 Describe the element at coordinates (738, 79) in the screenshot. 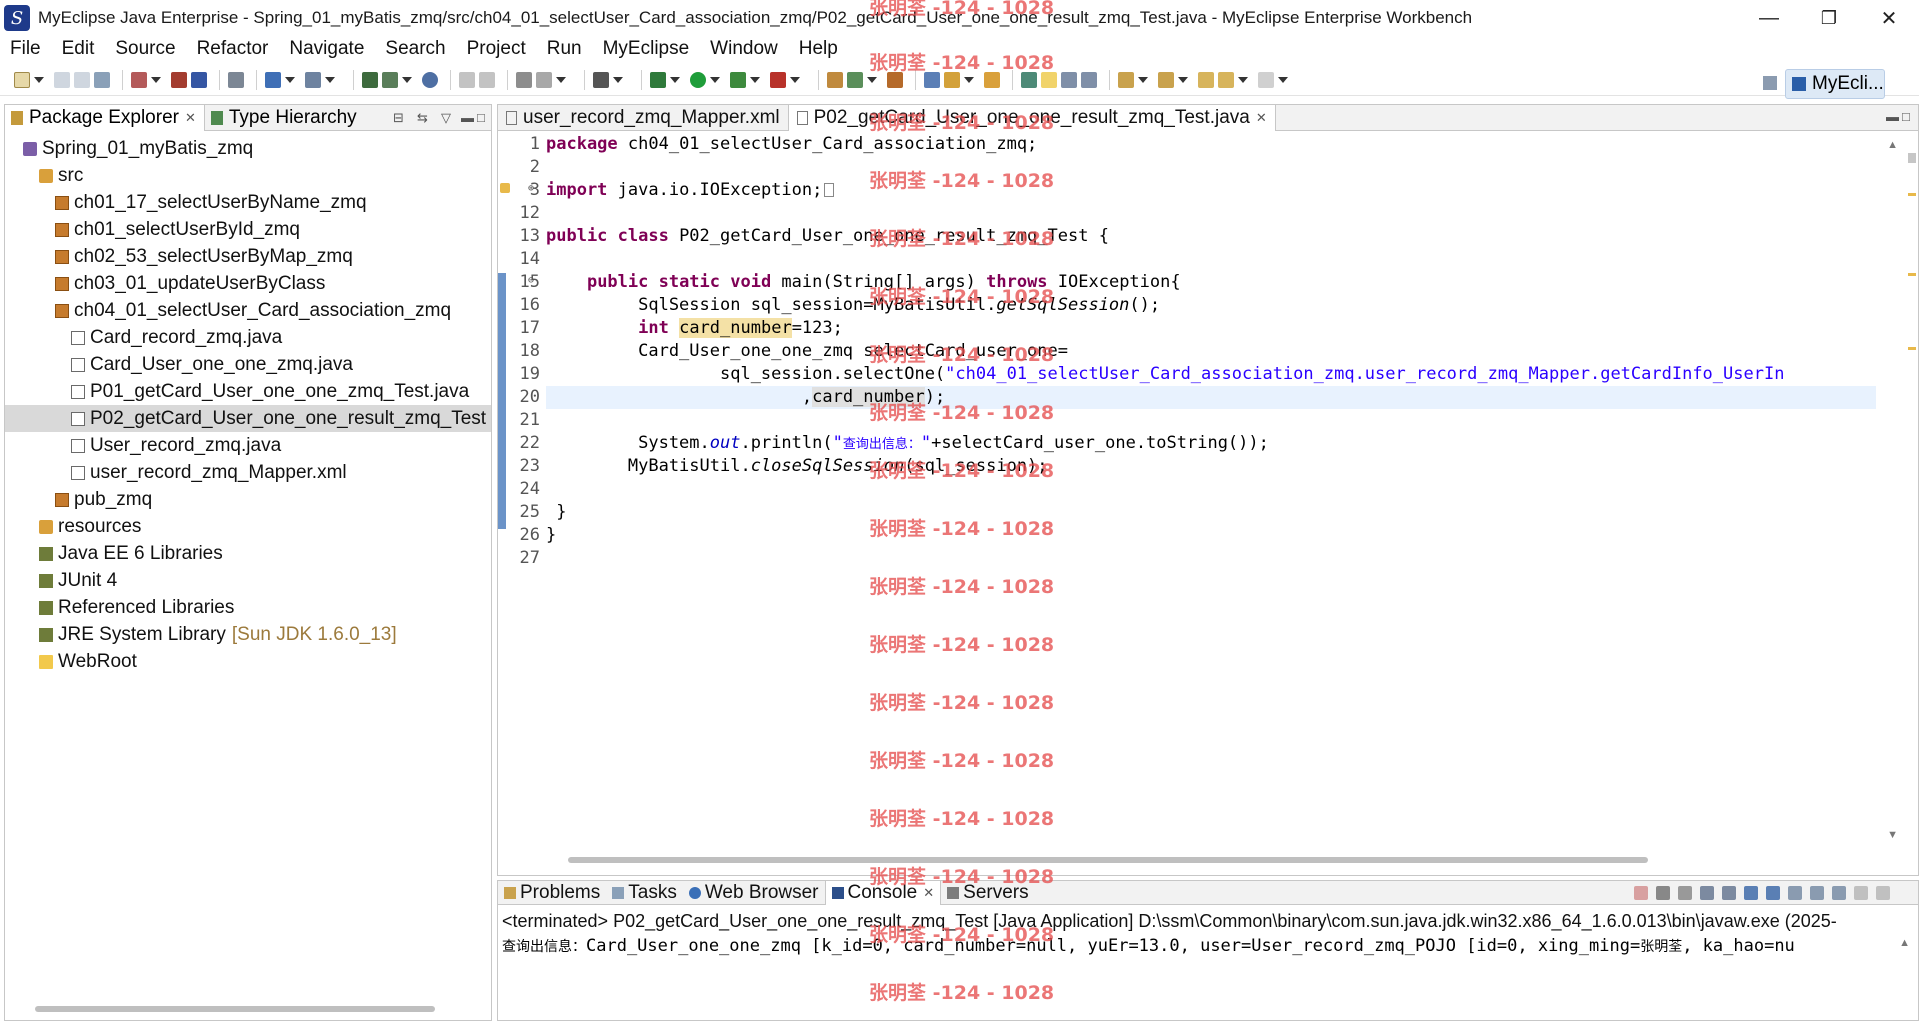

I see `coverage-icon` at that location.